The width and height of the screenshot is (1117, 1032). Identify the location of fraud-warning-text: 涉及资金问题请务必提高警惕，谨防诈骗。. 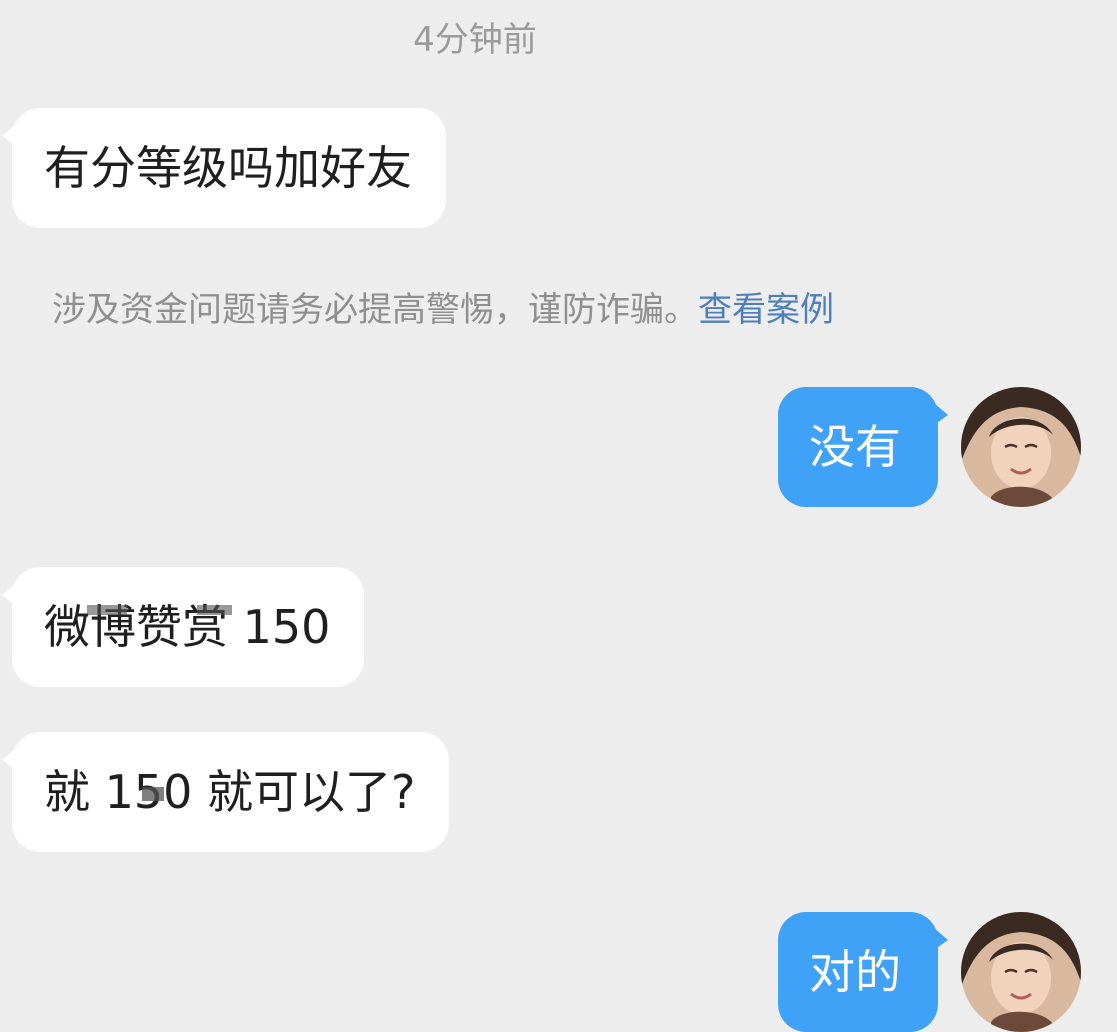
(375, 310).